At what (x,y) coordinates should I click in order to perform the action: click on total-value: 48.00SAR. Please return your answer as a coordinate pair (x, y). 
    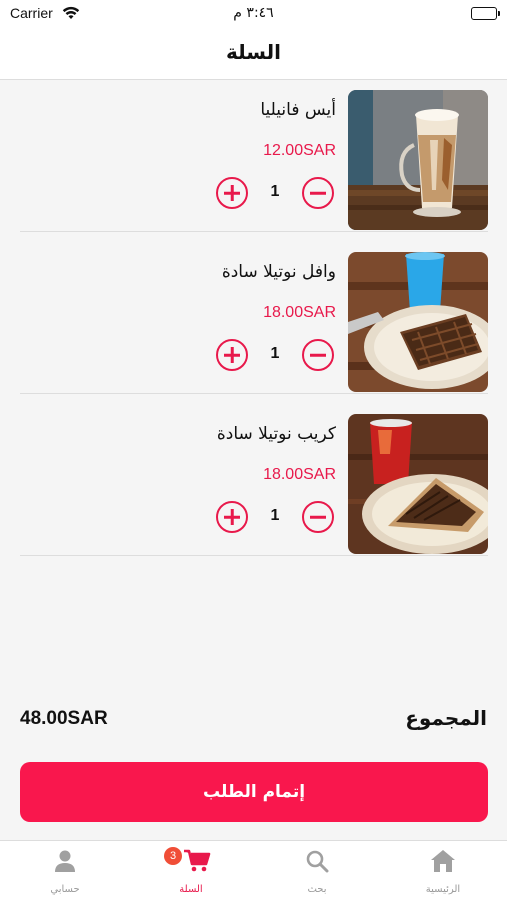
    Looking at the image, I should click on (64, 718).